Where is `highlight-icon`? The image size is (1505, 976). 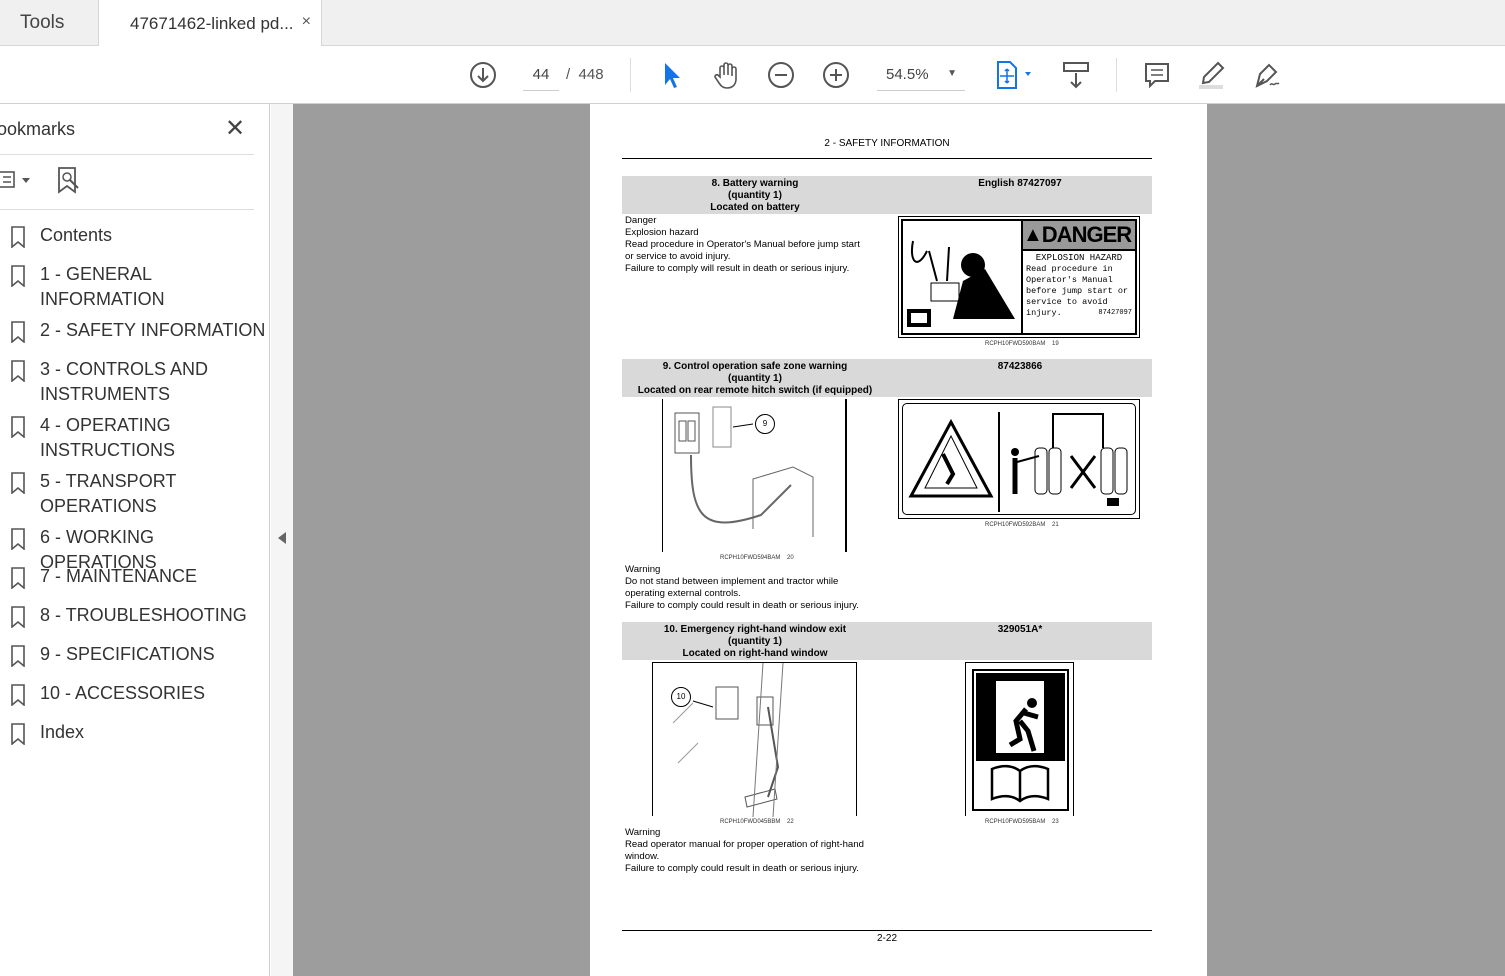
highlight-icon is located at coordinates (1211, 75).